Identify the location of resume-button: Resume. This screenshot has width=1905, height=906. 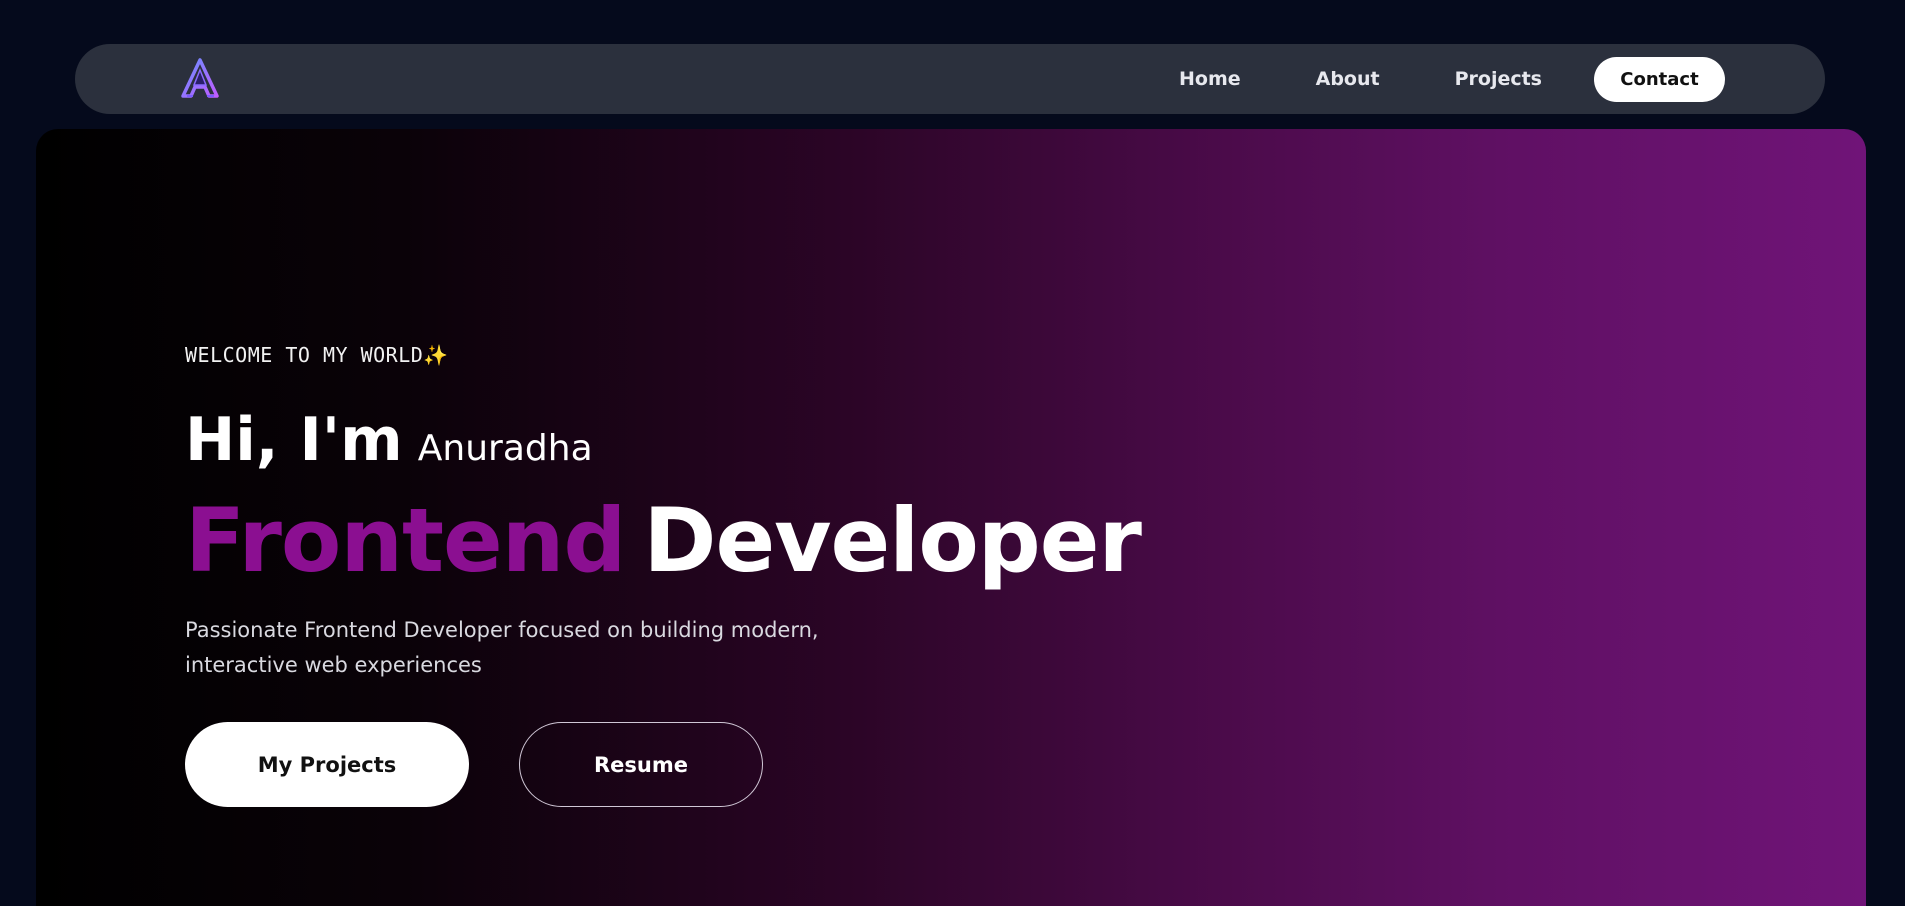
(641, 764).